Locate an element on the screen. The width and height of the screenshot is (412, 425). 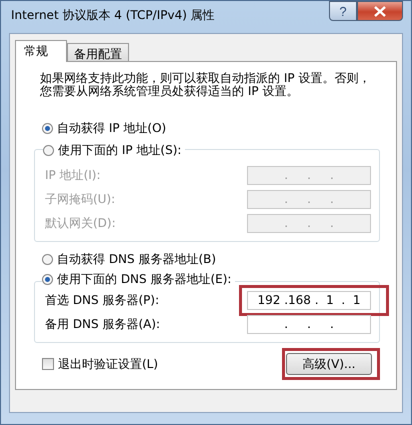
checkbox is located at coordinates (48, 364).